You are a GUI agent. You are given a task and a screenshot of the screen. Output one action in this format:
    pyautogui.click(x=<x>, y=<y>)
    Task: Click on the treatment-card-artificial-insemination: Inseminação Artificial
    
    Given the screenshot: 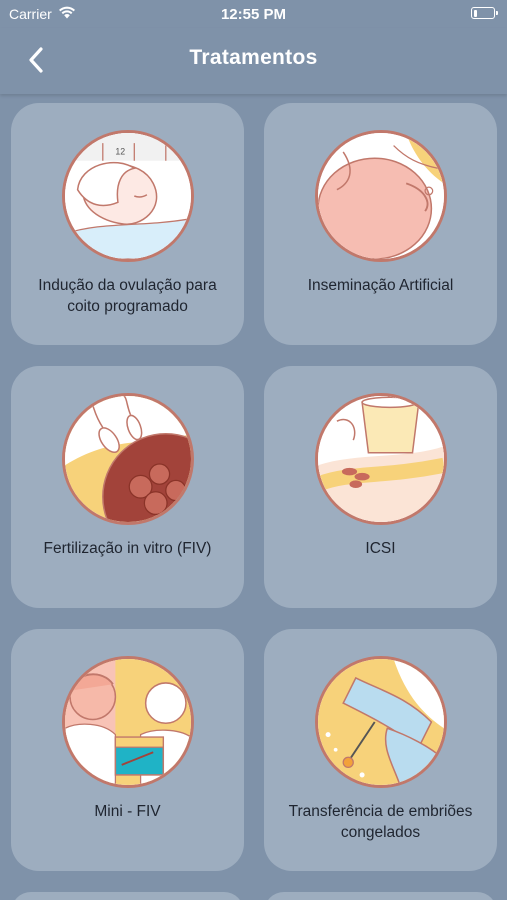 What is the action you would take?
    pyautogui.click(x=380, y=224)
    